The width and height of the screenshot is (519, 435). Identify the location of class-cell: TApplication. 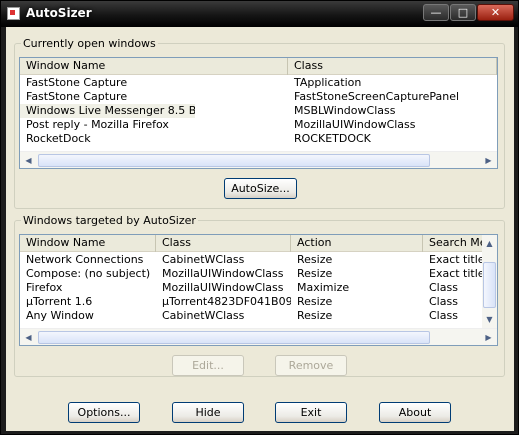
(328, 82).